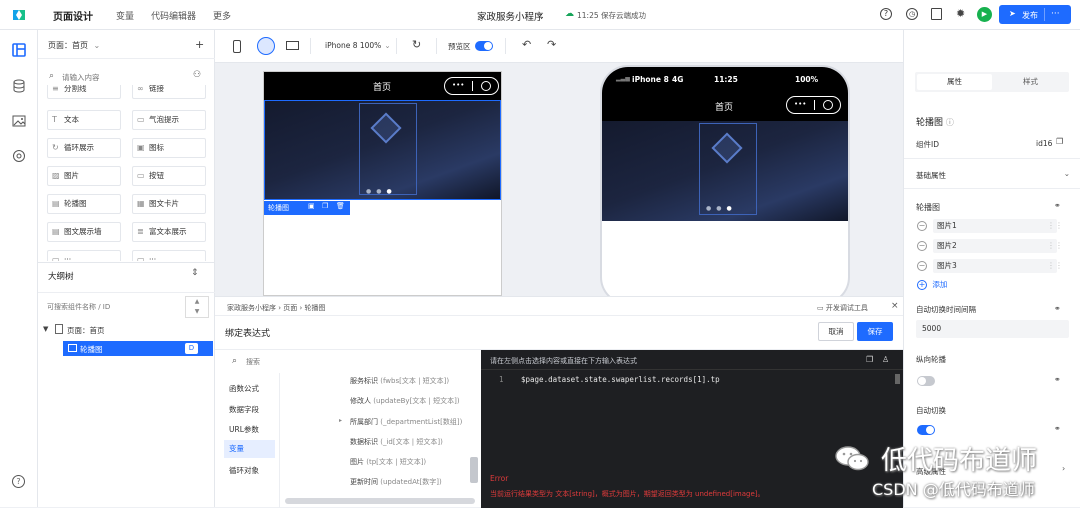 This screenshot has width=1080, height=508. I want to click on tab-styles: 样式, so click(1030, 82).